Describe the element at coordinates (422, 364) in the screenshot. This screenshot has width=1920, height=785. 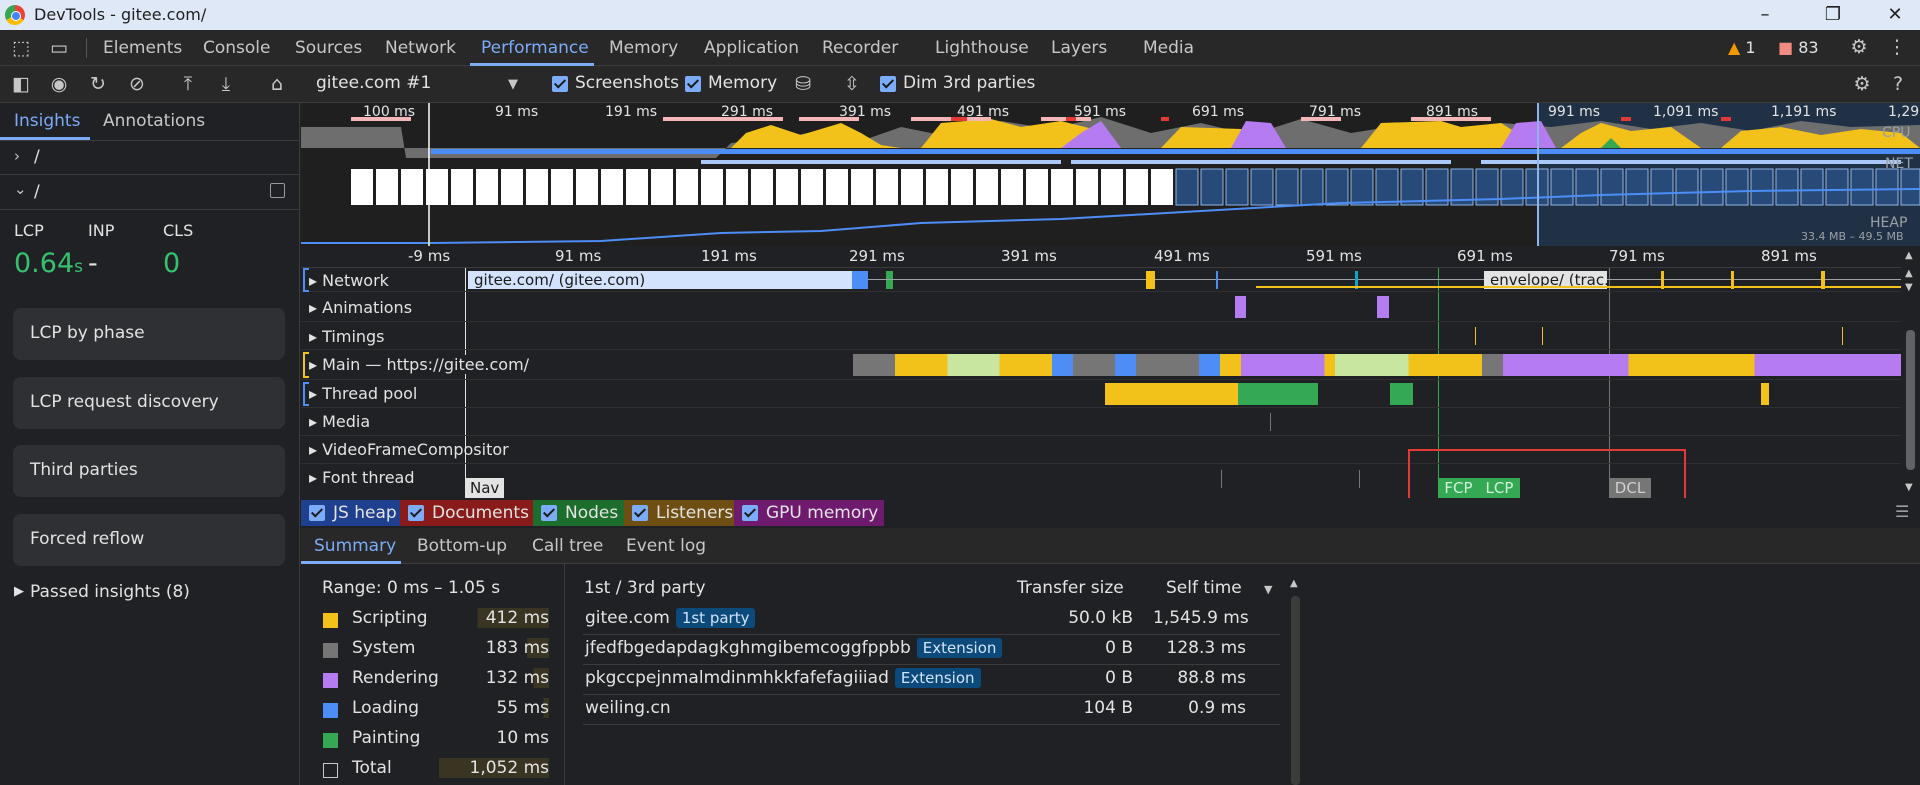
I see `track-main-label: ▸ Main — https://gitee.com/` at that location.